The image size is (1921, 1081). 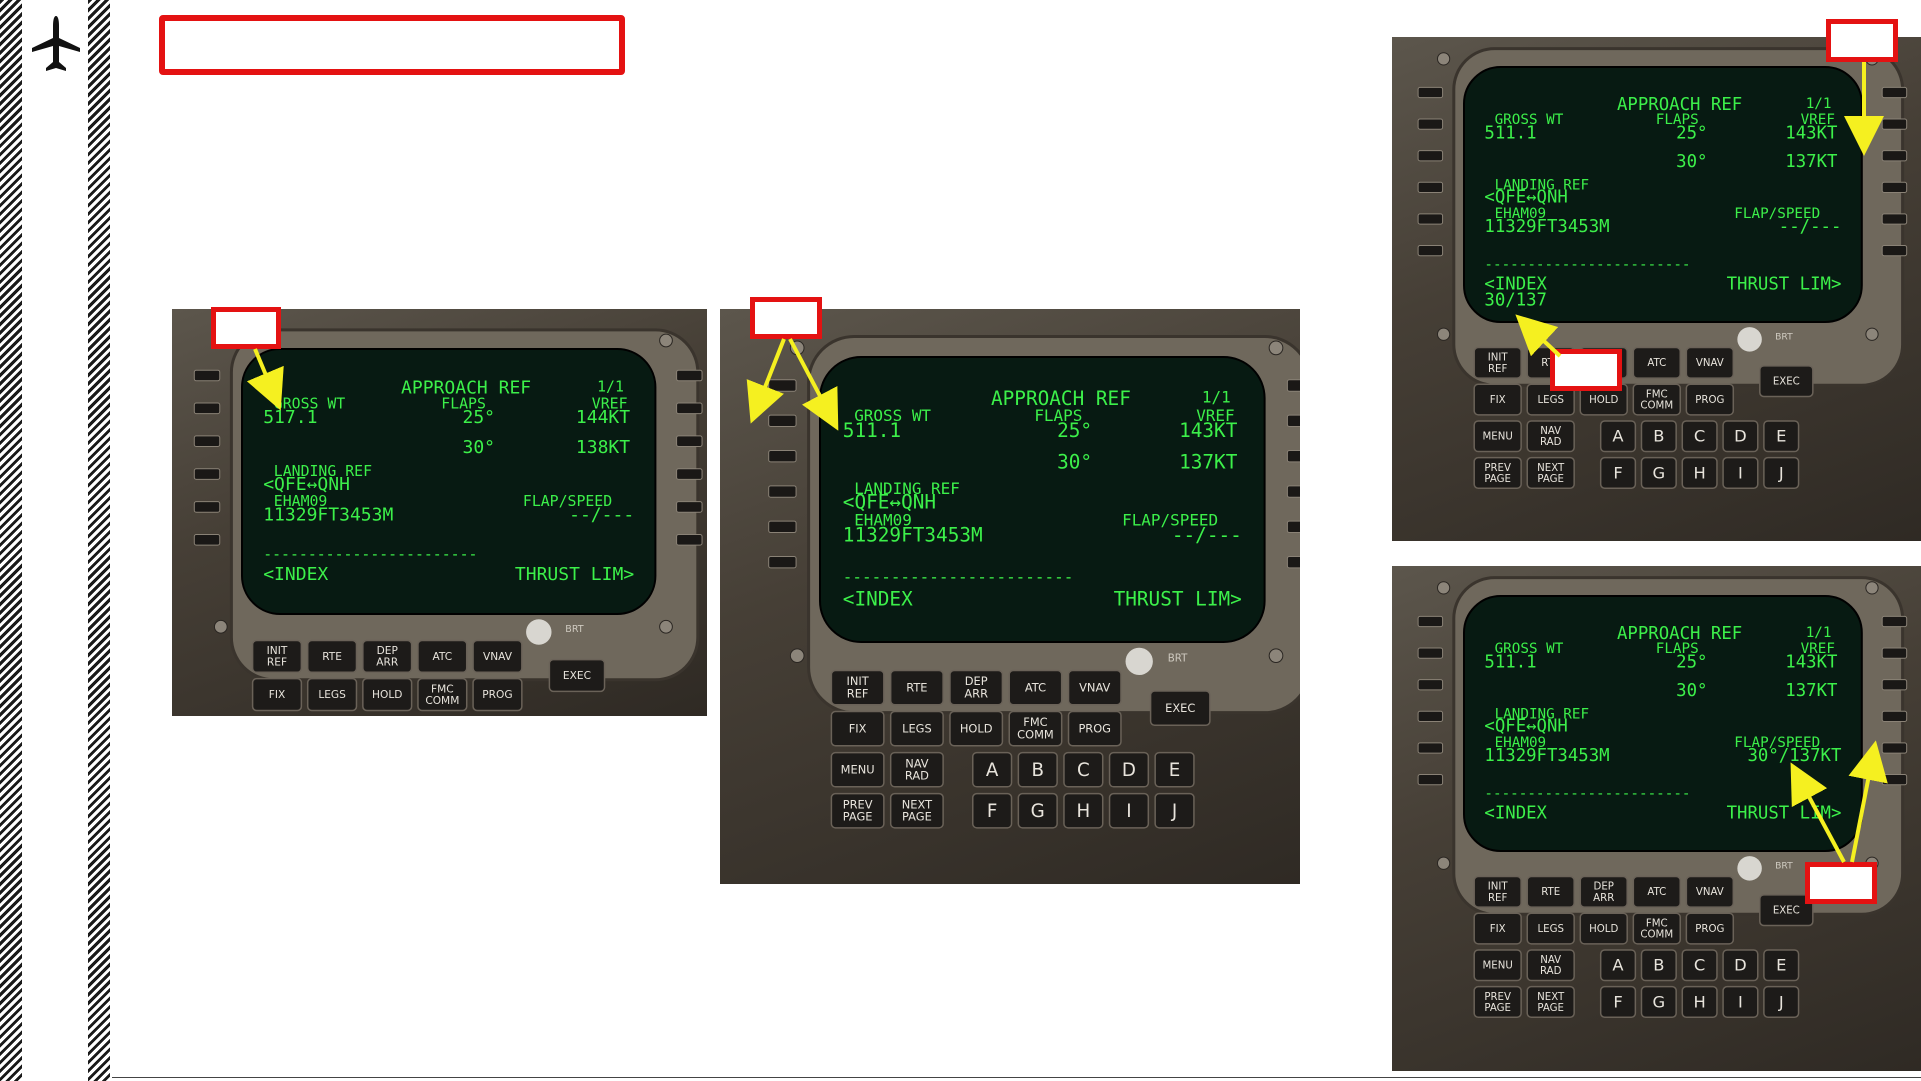 What do you see at coordinates (1538, 336) in the screenshot?
I see `arrow-scratchpad` at bounding box center [1538, 336].